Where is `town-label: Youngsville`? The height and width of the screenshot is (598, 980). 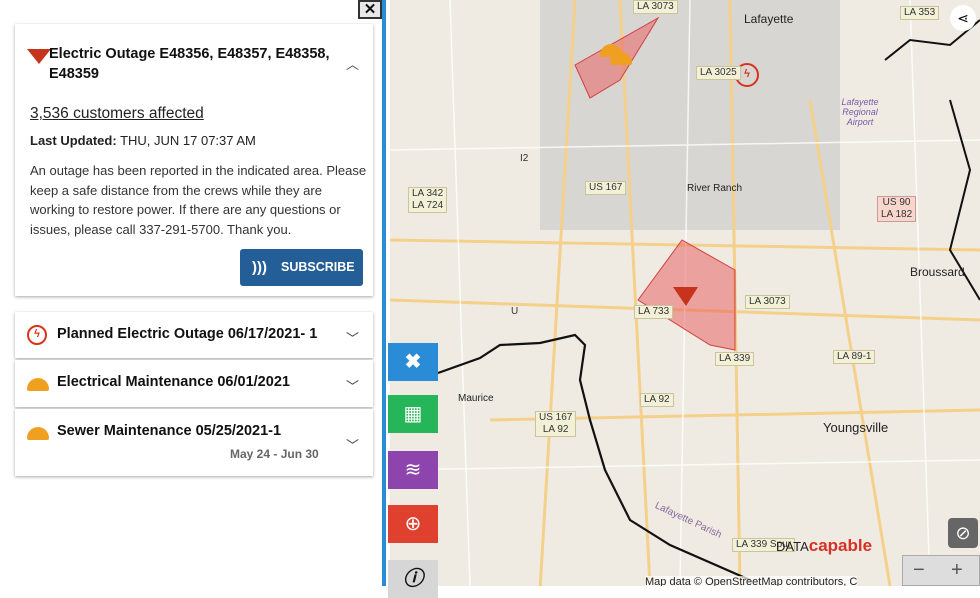 town-label: Youngsville is located at coordinates (856, 427).